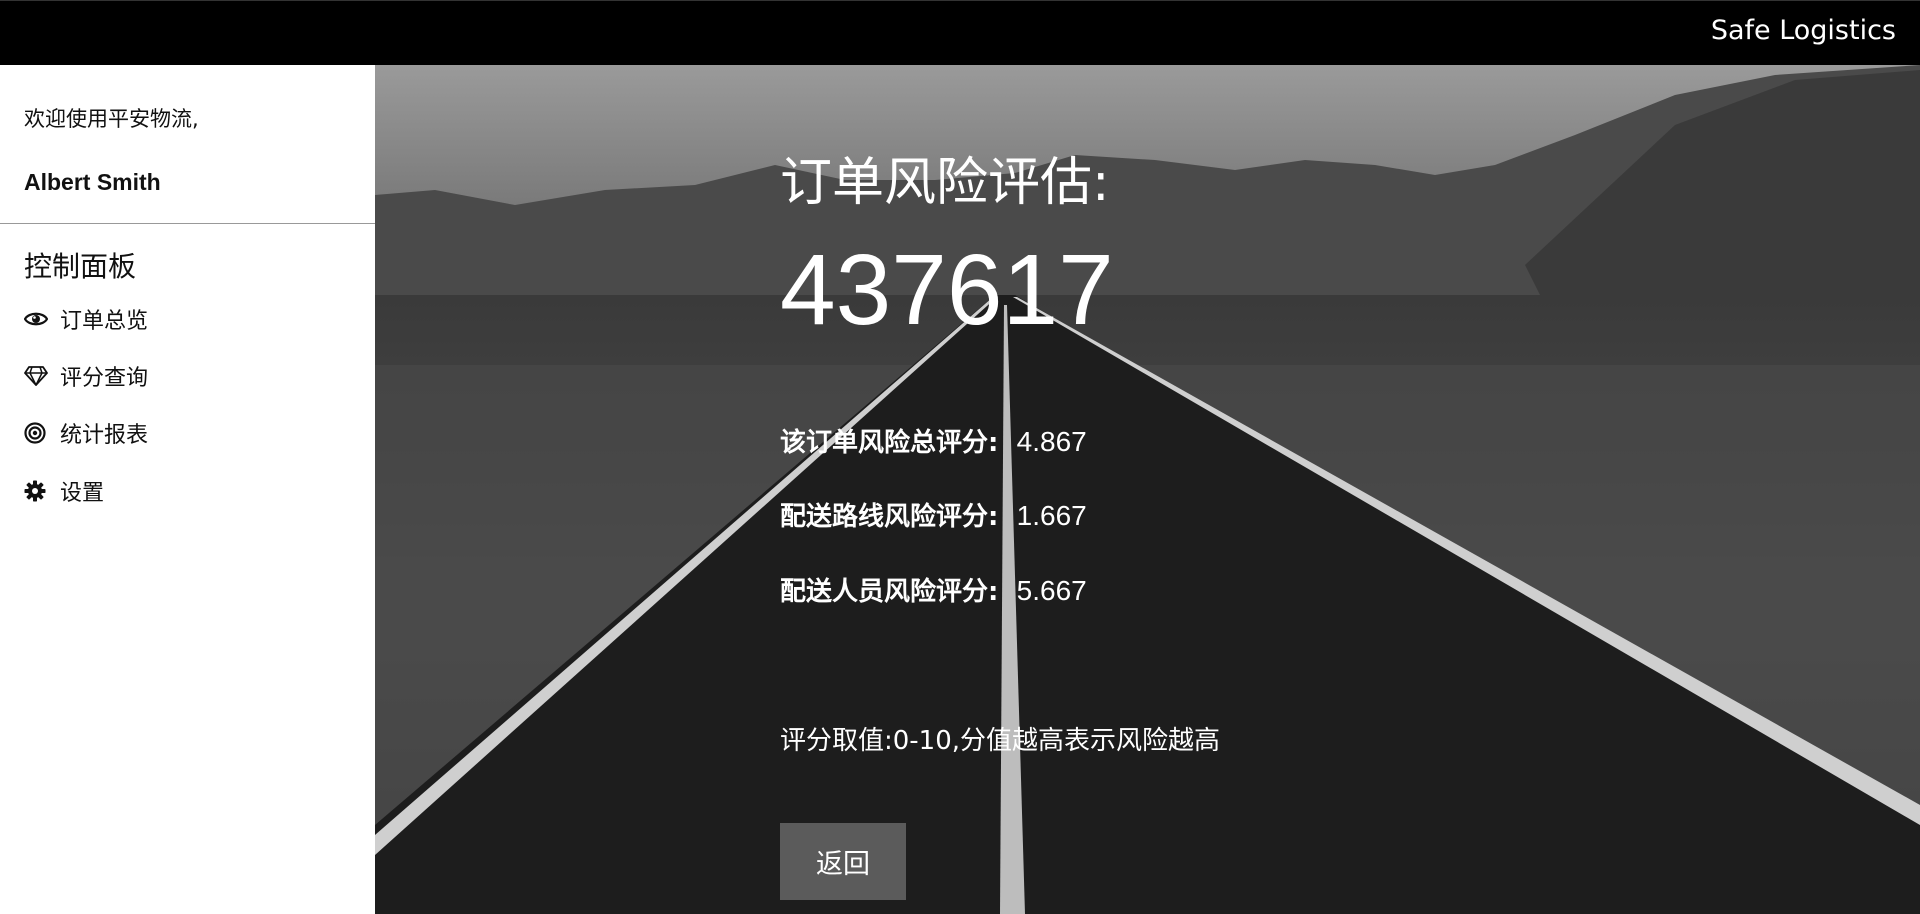 Image resolution: width=1920 pixels, height=914 pixels. I want to click on diamond-icon, so click(39, 376).